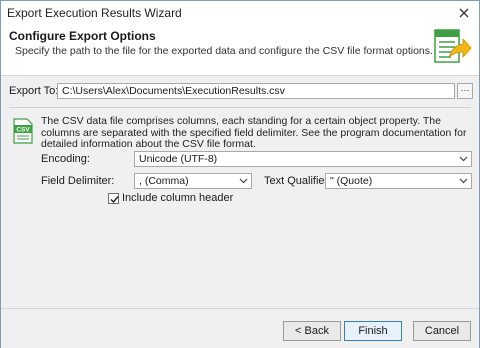 This screenshot has width=480, height=348. What do you see at coordinates (82, 36) in the screenshot?
I see `page-title: Configure Export Options` at bounding box center [82, 36].